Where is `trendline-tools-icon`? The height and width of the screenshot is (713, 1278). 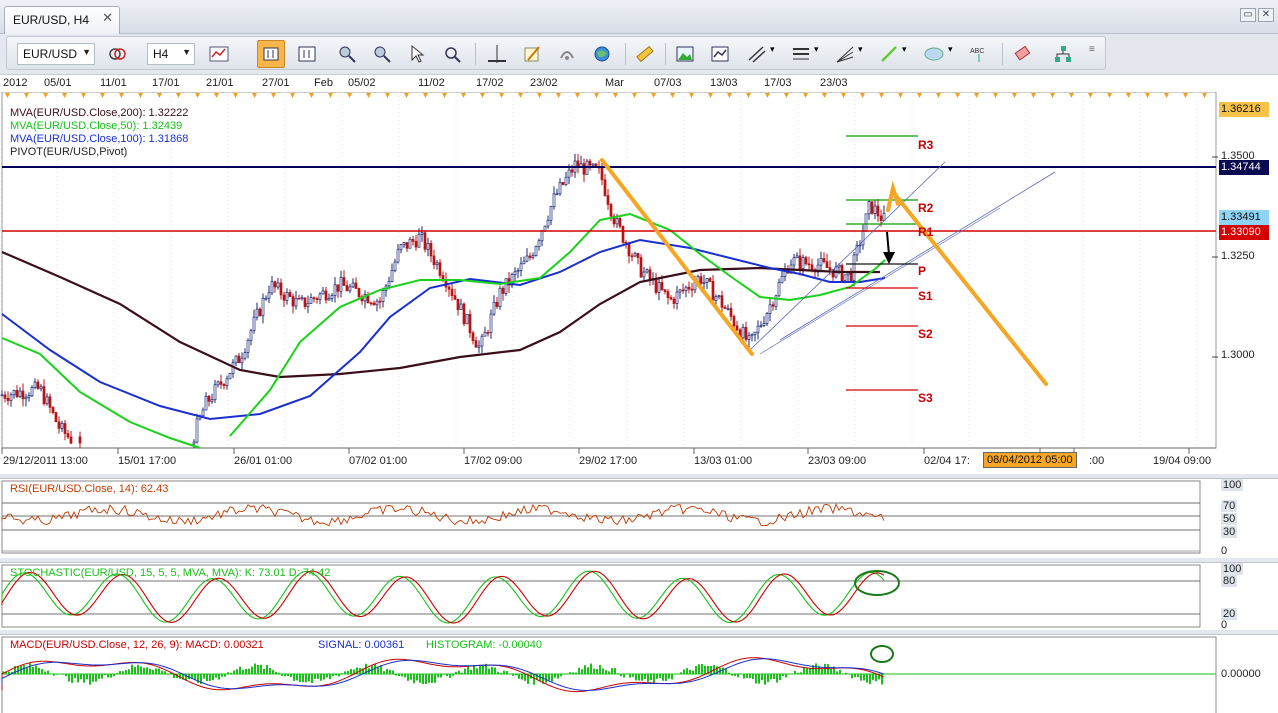 trendline-tools-icon is located at coordinates (757, 54).